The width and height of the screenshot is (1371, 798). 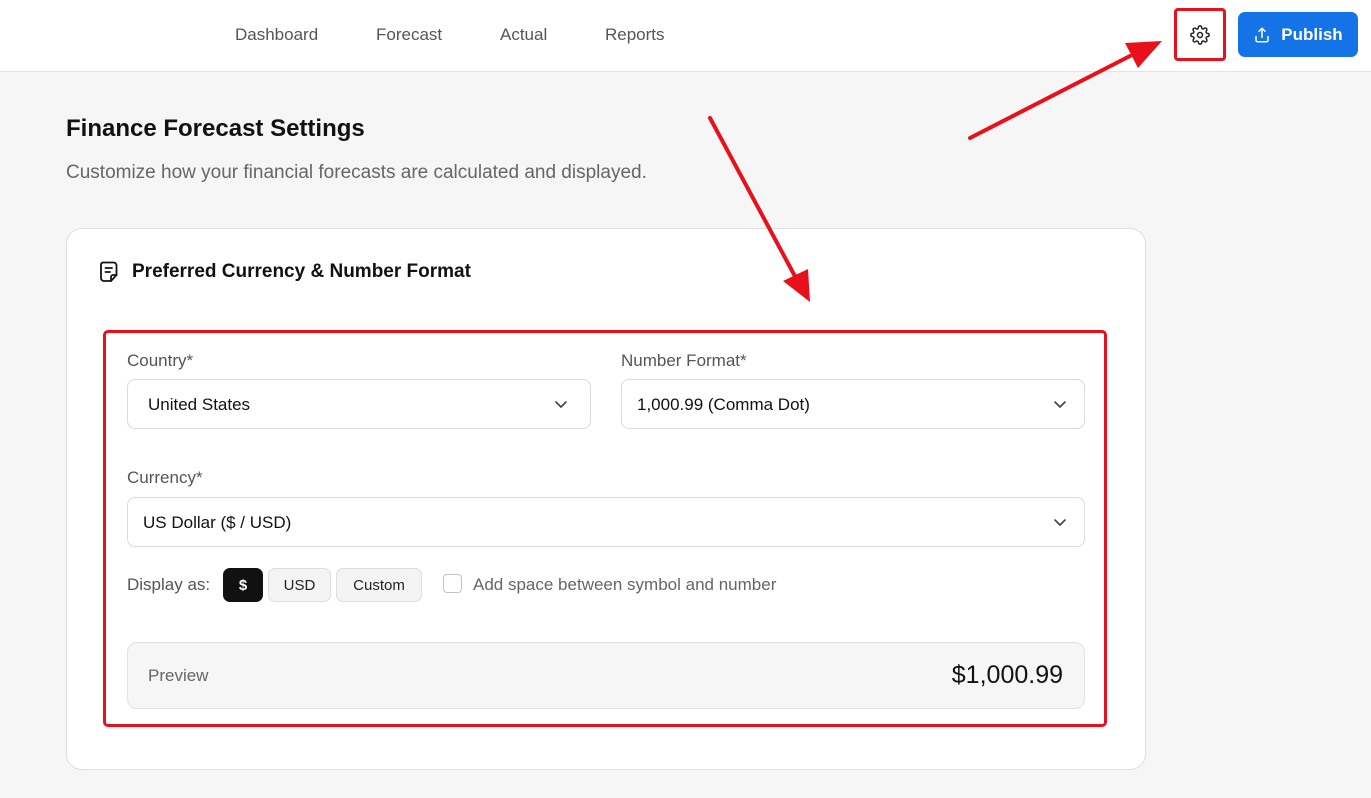 What do you see at coordinates (723, 404) in the screenshot?
I see `number-format-select-value: 1,000.99 (Comma Dot)` at bounding box center [723, 404].